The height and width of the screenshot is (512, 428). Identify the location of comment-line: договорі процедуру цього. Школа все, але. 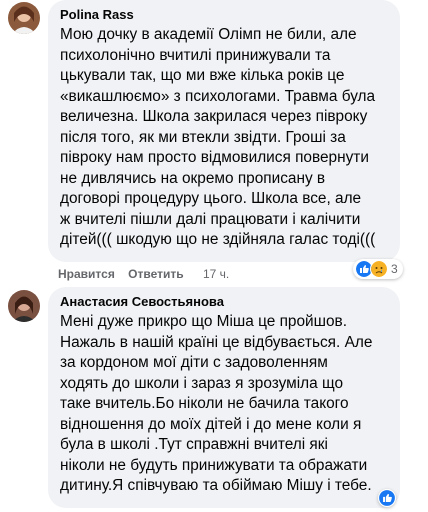
(211, 198).